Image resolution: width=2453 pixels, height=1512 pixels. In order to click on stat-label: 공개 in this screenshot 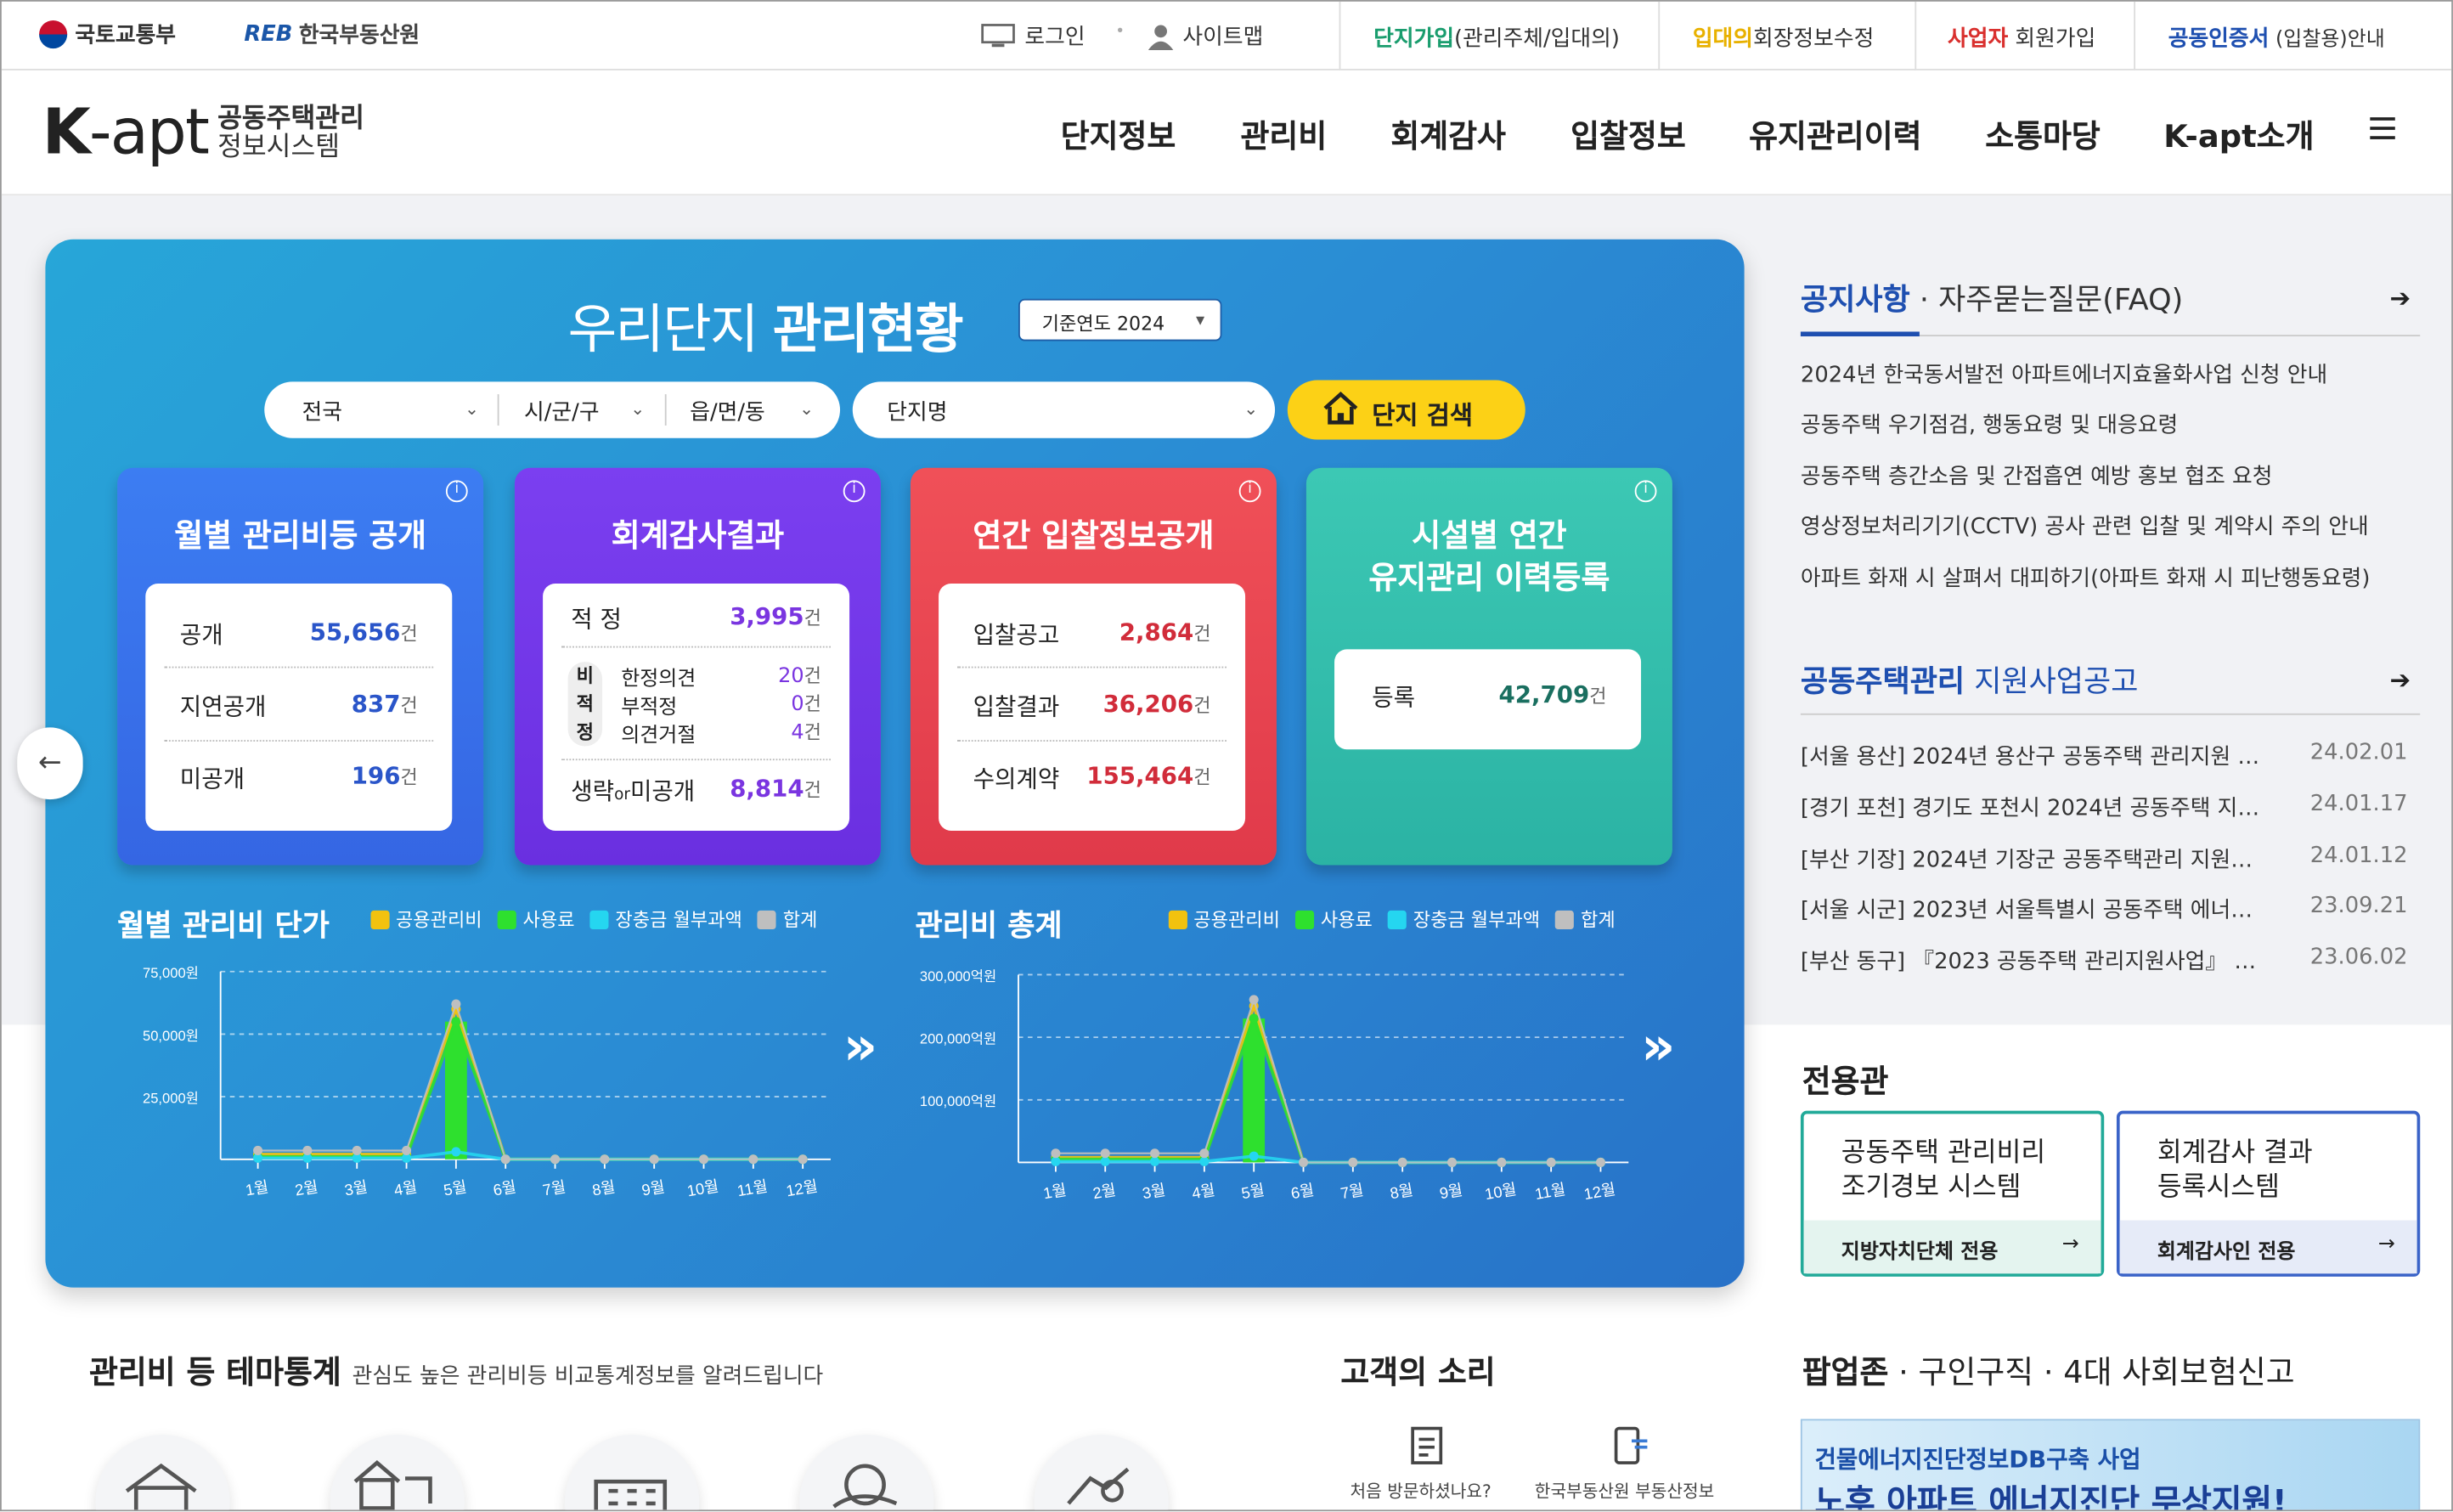, I will do `click(201, 635)`.